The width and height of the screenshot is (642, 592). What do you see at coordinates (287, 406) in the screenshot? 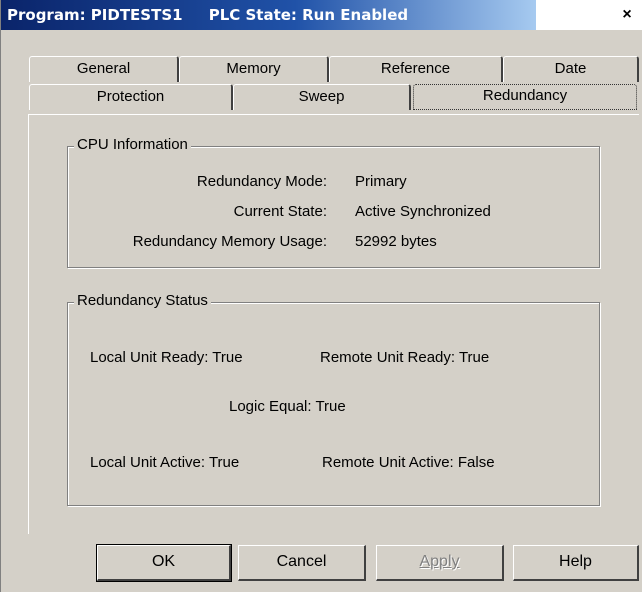
I see `logic-equal: Logic Equal: True` at bounding box center [287, 406].